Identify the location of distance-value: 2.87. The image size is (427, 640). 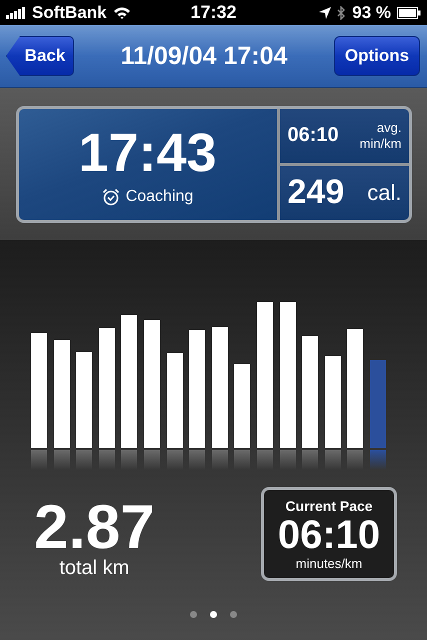
(94, 528).